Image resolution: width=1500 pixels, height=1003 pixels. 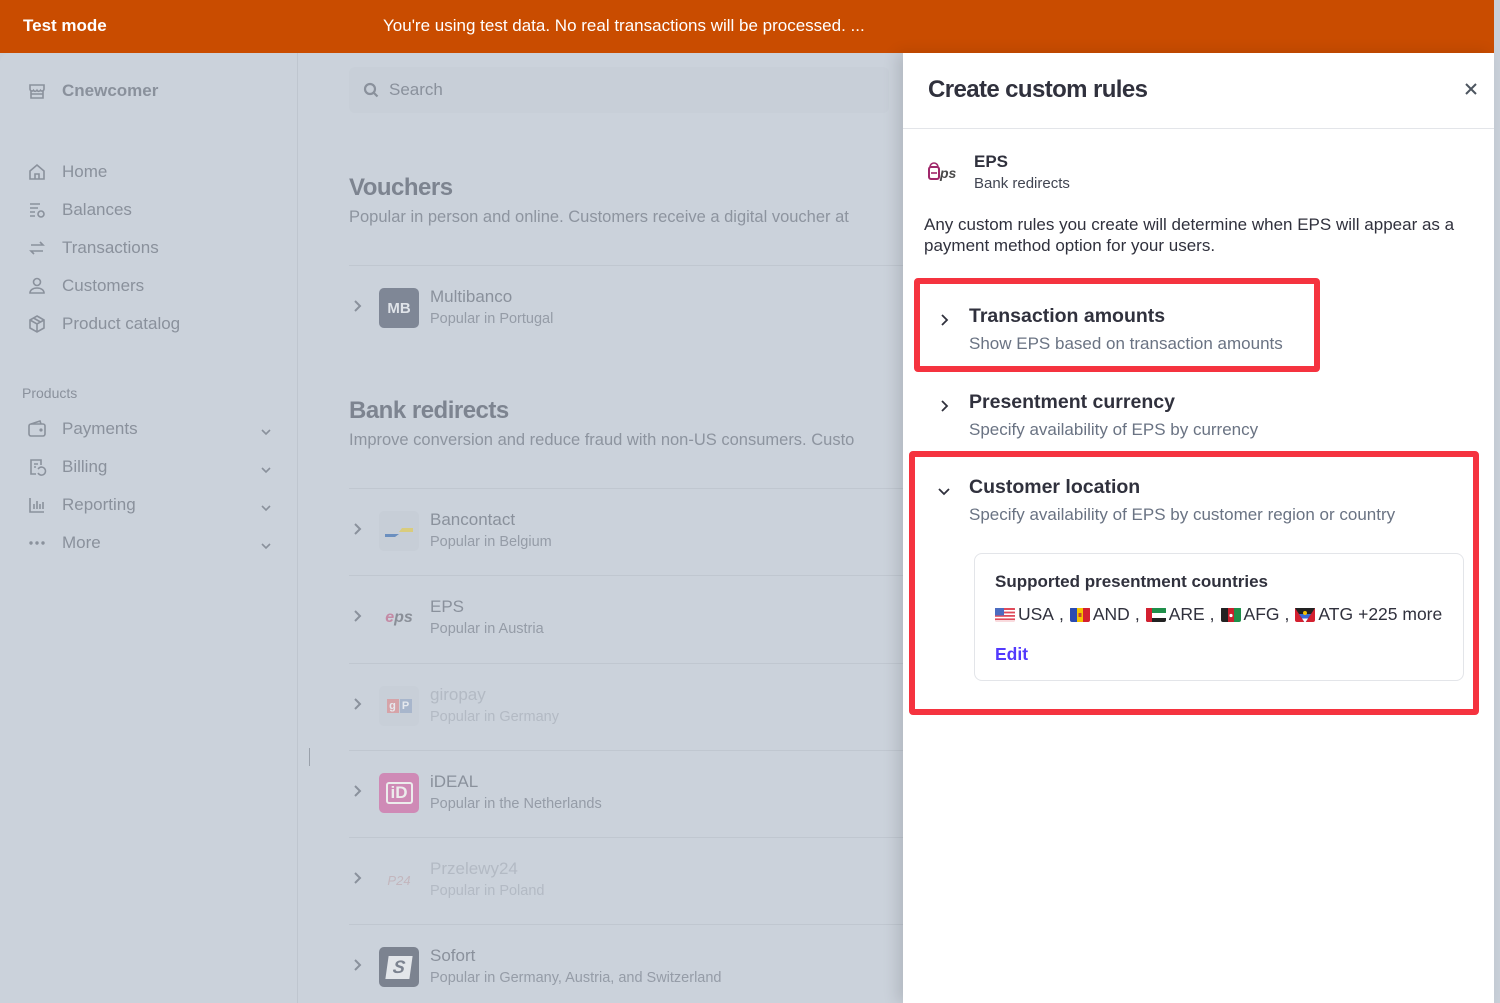 I want to click on flag-are-icon, so click(x=1155, y=614).